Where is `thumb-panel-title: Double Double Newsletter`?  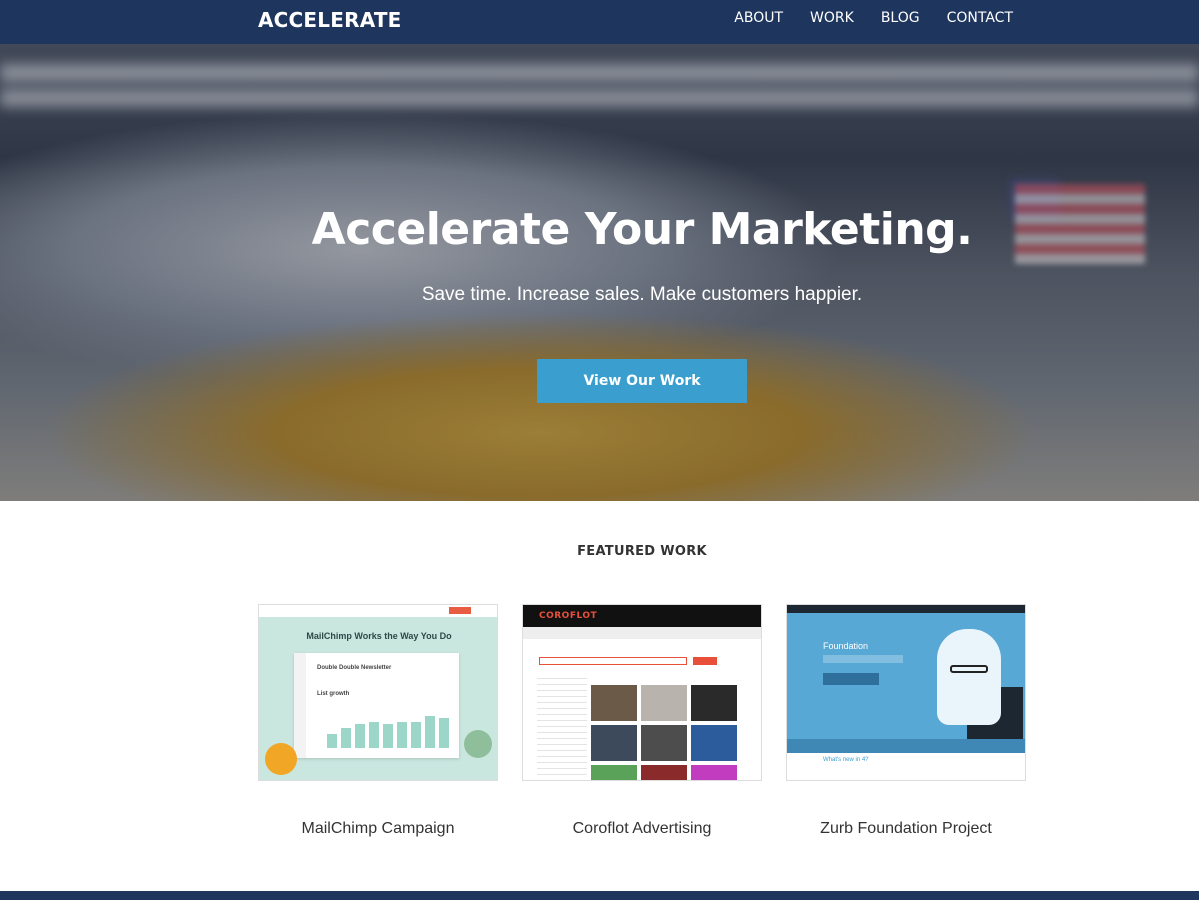 thumb-panel-title: Double Double Newsletter is located at coordinates (354, 668).